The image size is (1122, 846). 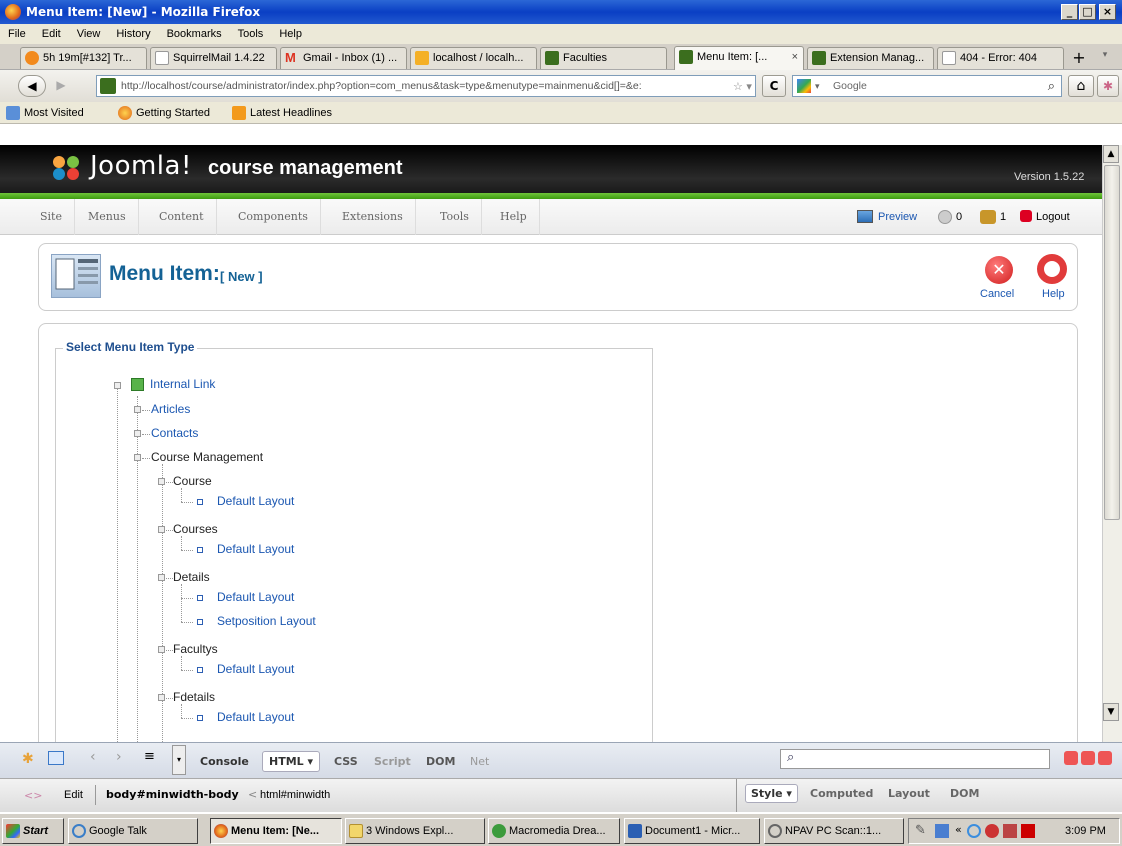 I want to click on close-tab-icon: ×, so click(x=795, y=57).